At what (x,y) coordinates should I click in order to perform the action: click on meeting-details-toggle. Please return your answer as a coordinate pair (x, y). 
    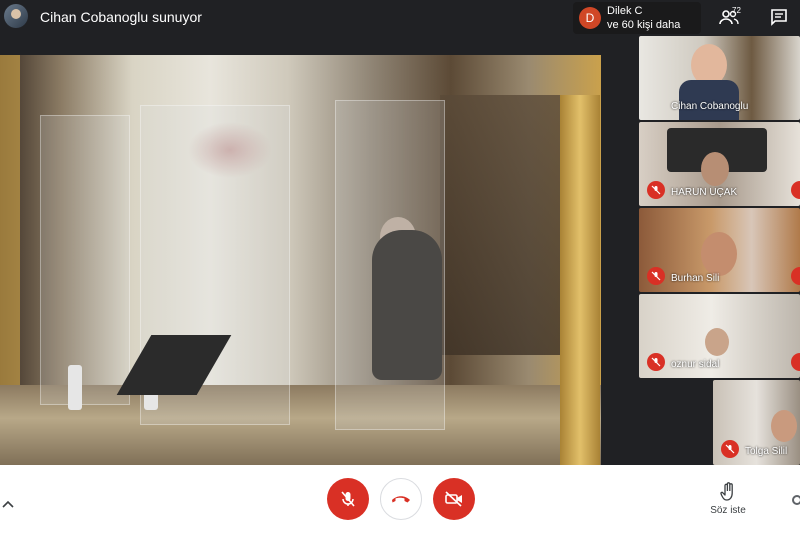
    Looking at the image, I should click on (8, 504).